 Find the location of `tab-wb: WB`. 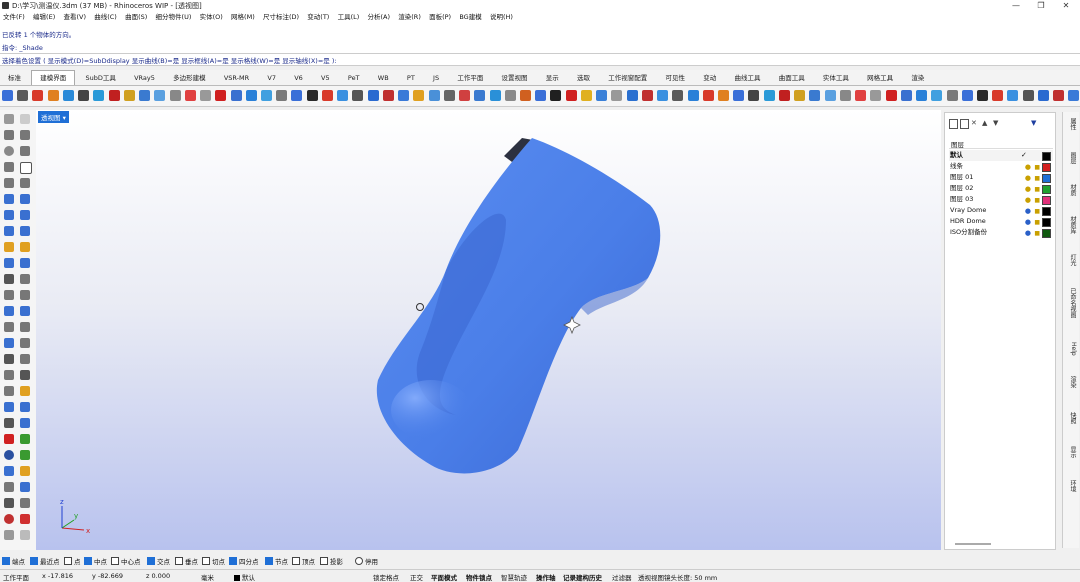

tab-wb: WB is located at coordinates (383, 78).